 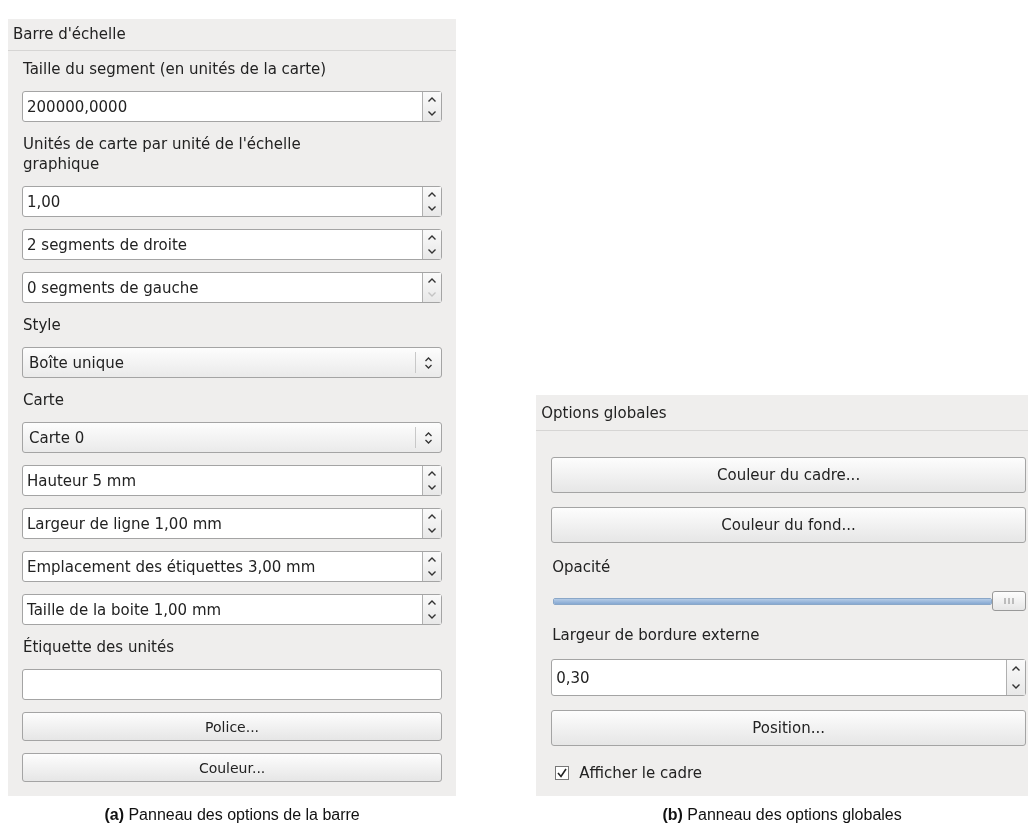 I want to click on field-label: Opacité, so click(x=581, y=567).